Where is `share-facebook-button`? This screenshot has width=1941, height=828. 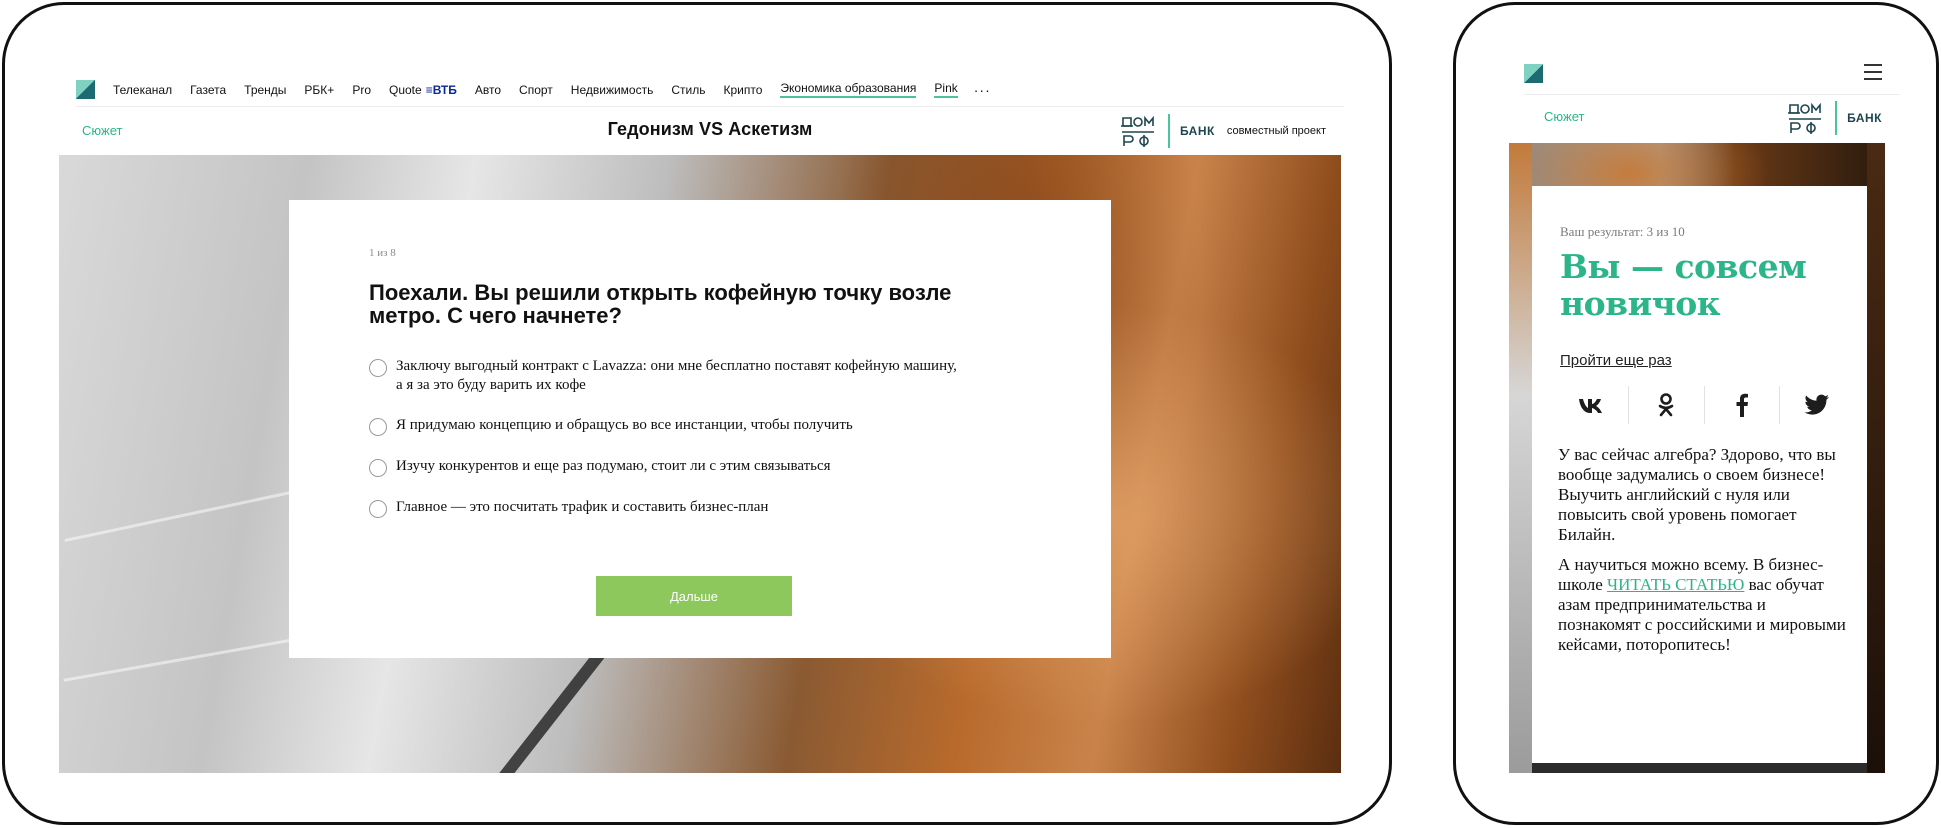
share-facebook-button is located at coordinates (1742, 405).